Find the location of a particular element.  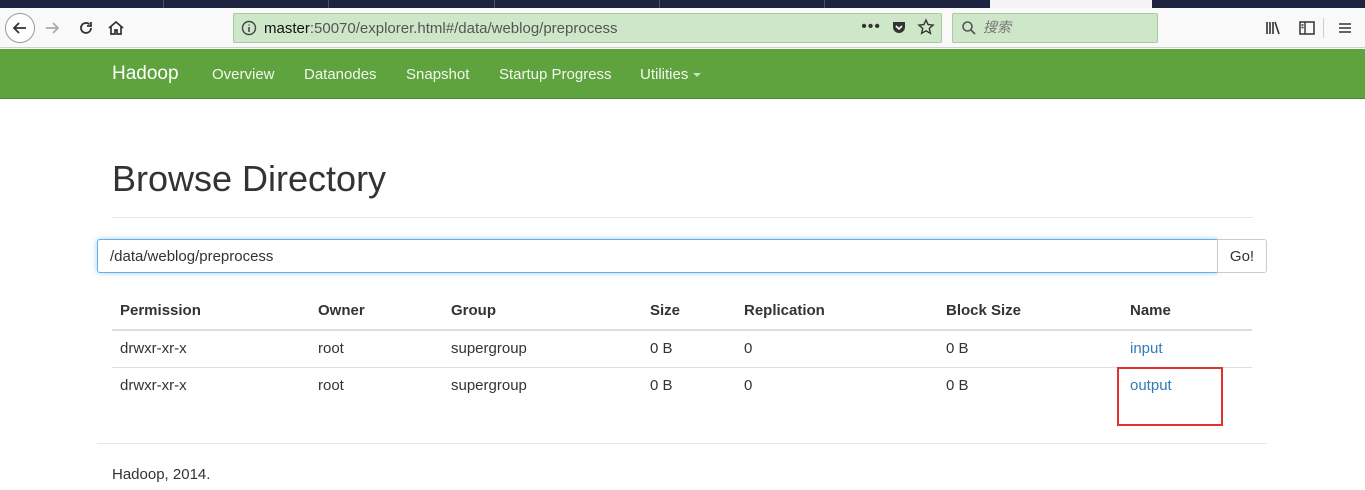

toolbar-separator is located at coordinates (1323, 28).